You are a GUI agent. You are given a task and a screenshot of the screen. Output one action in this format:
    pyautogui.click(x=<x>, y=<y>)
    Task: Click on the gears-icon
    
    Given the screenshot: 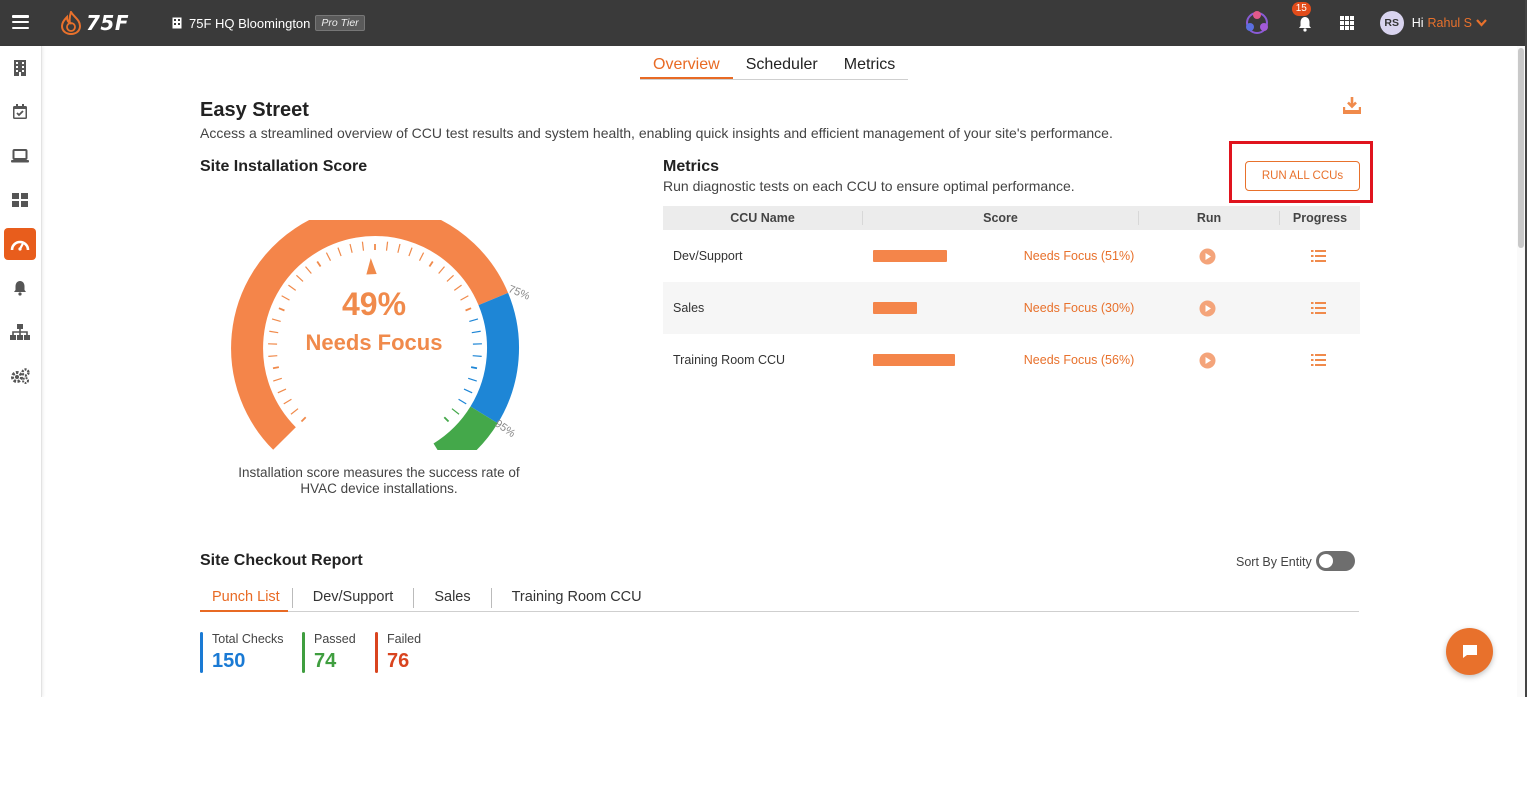 What is the action you would take?
    pyautogui.click(x=20, y=376)
    